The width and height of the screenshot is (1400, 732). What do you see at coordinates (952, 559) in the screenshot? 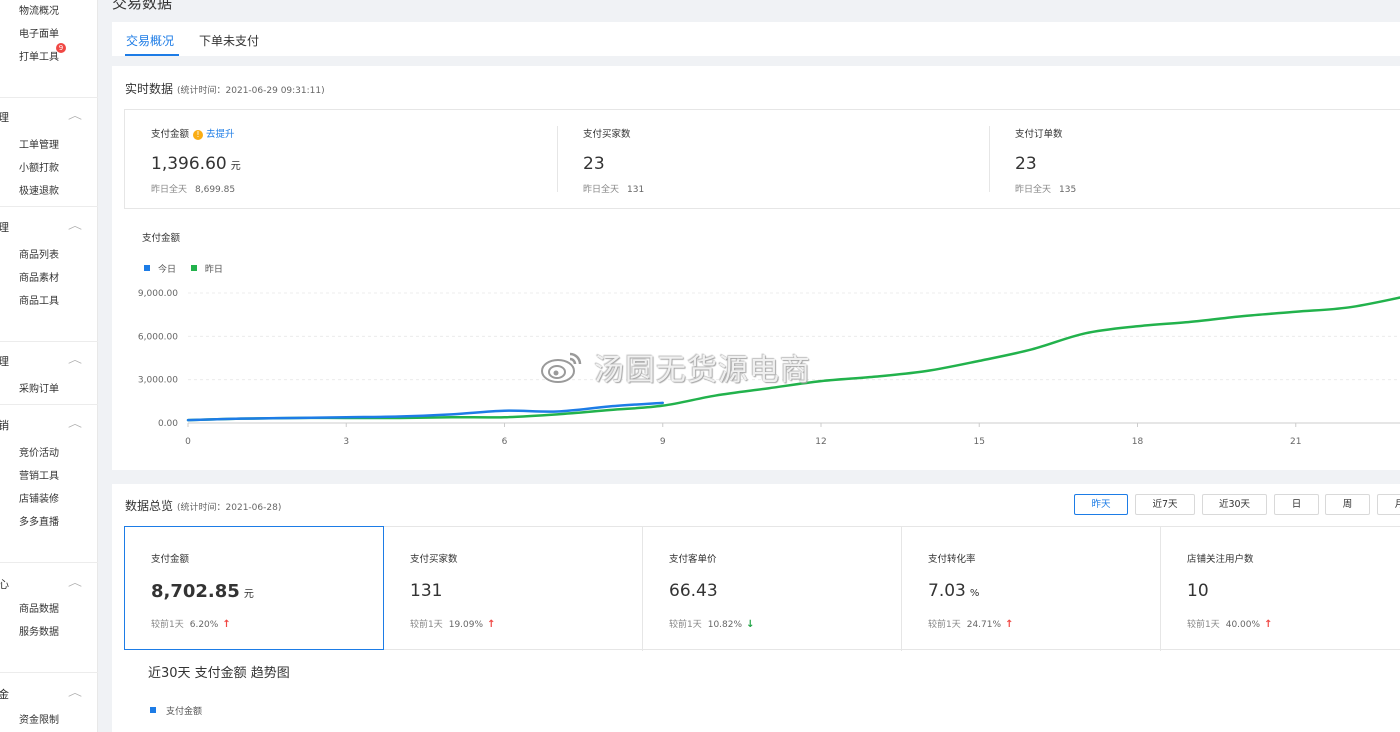
I see `metric-label: 支付转化率` at bounding box center [952, 559].